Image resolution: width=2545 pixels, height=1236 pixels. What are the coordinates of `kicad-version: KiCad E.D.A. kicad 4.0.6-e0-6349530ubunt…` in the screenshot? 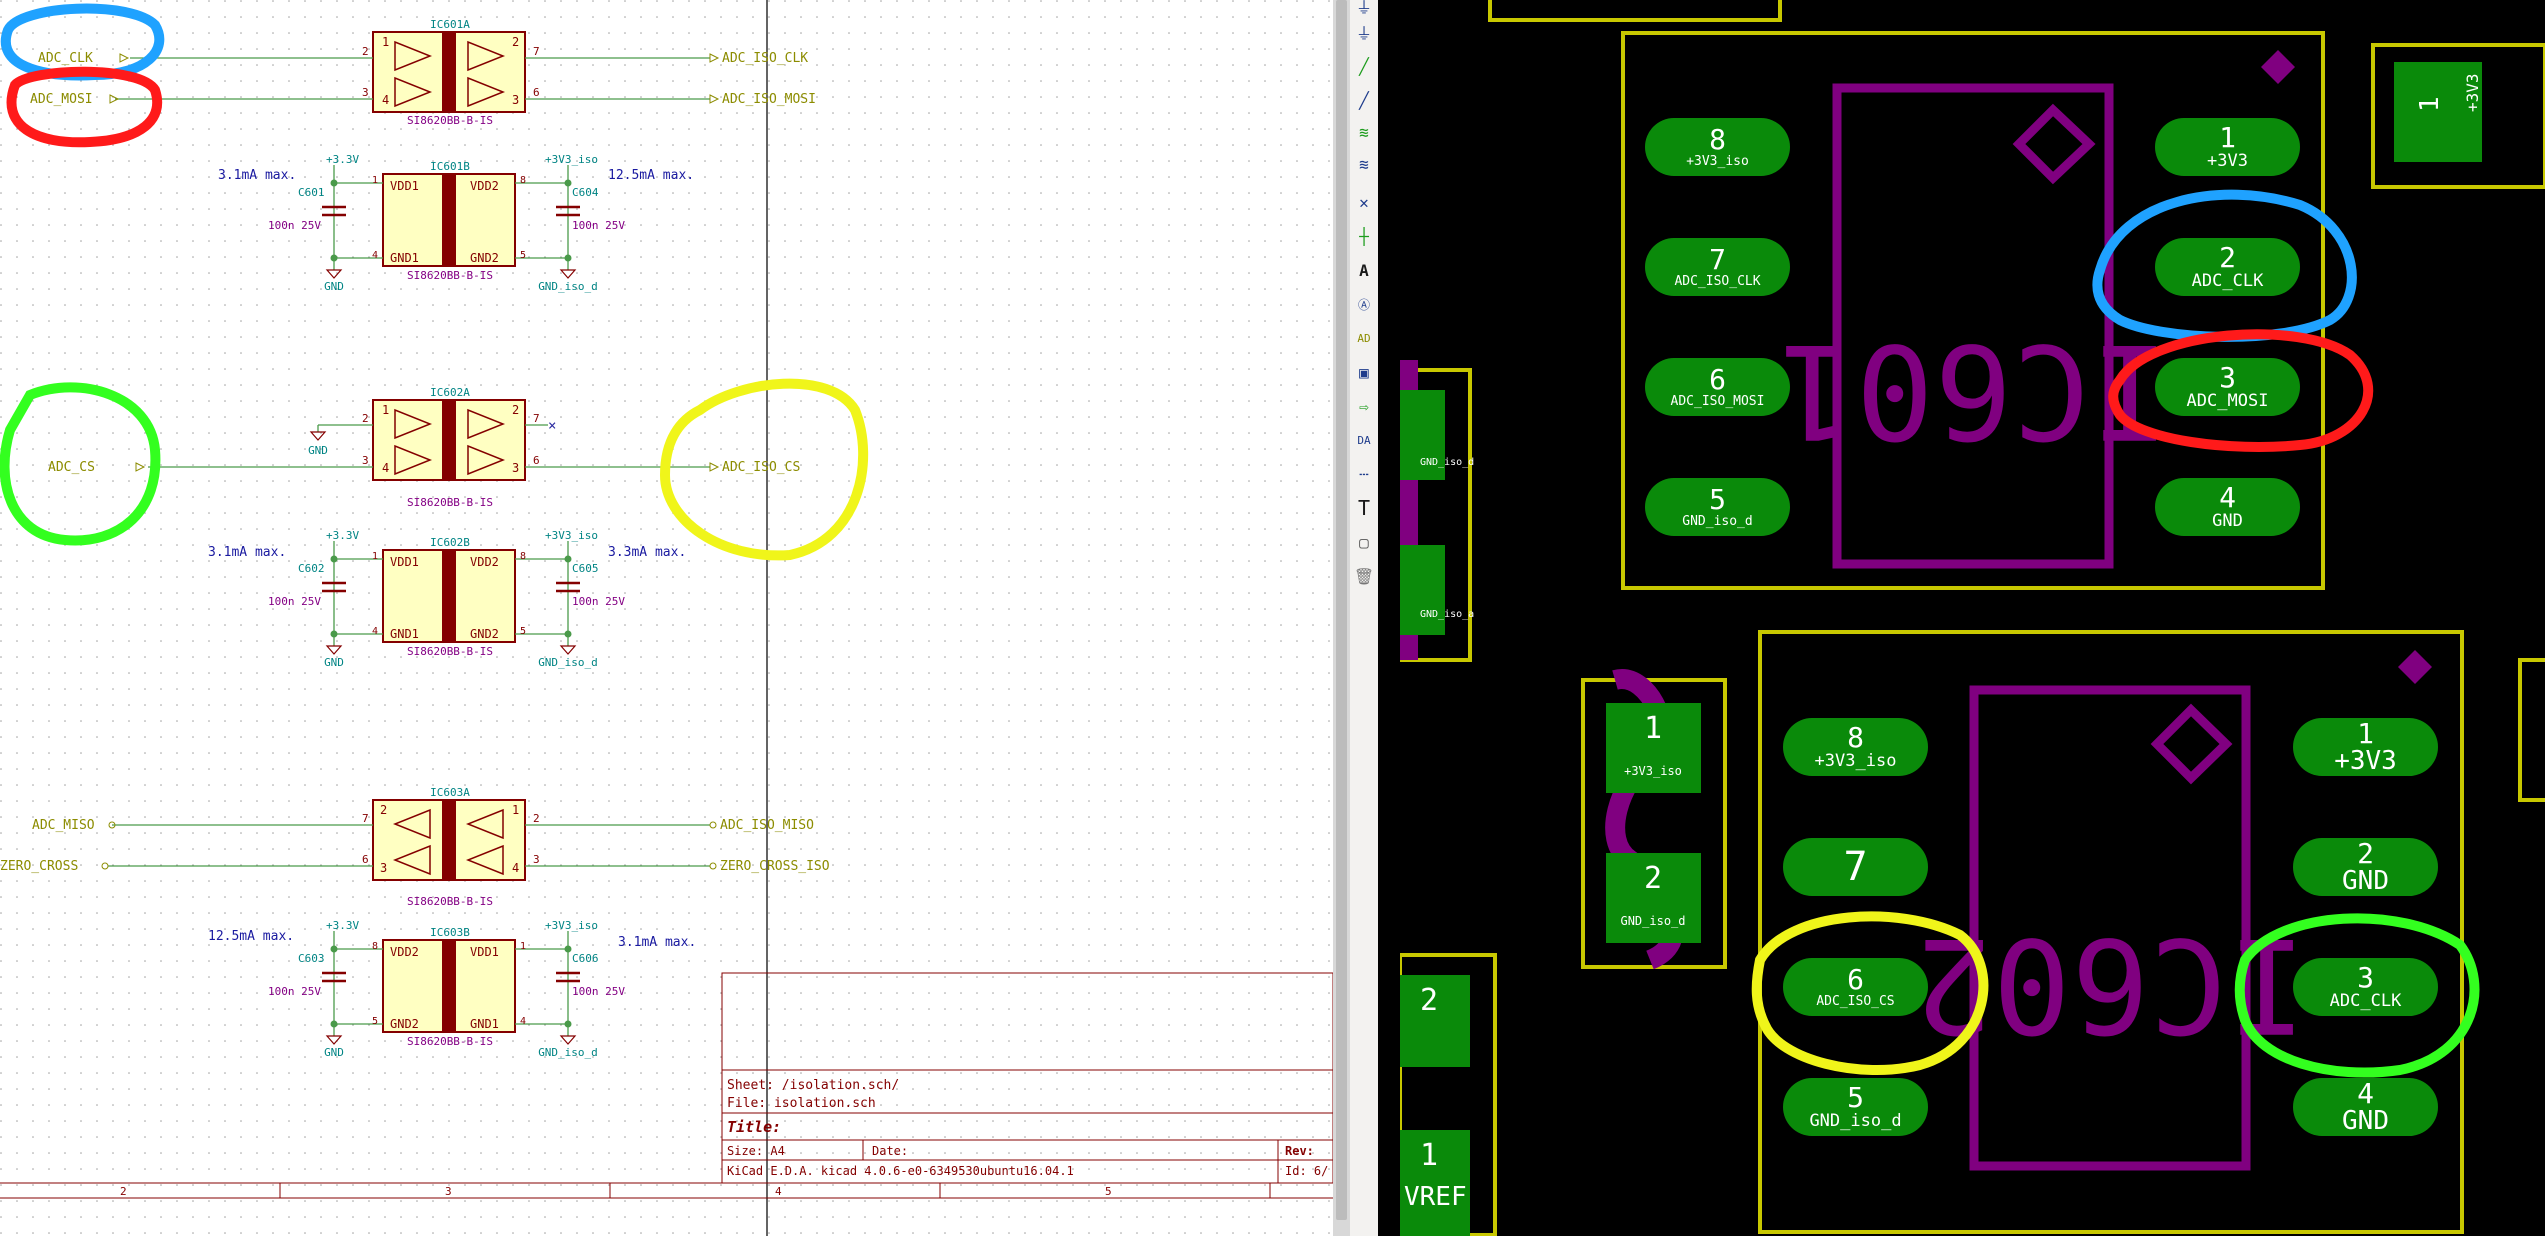 It's located at (900, 1171).